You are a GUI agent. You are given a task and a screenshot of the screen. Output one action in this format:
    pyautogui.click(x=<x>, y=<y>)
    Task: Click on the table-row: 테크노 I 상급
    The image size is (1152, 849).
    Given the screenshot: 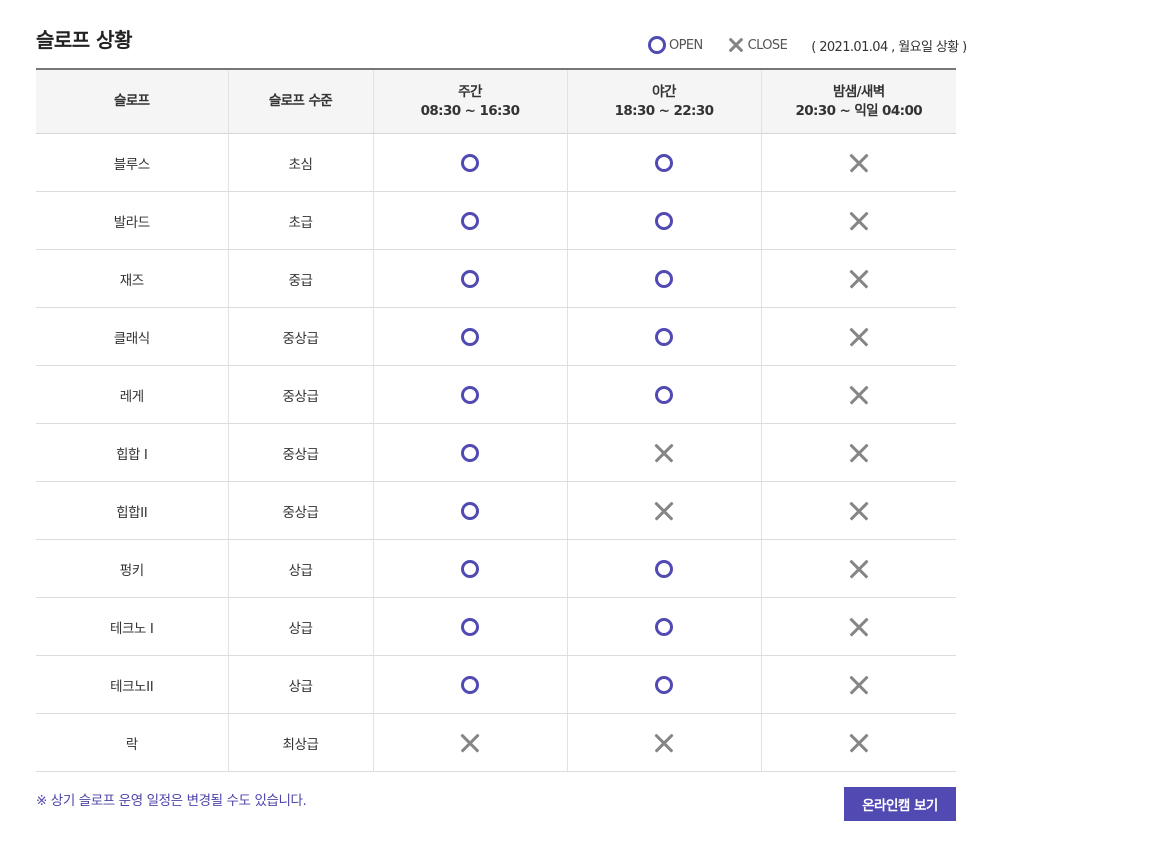 What is the action you would take?
    pyautogui.click(x=496, y=626)
    